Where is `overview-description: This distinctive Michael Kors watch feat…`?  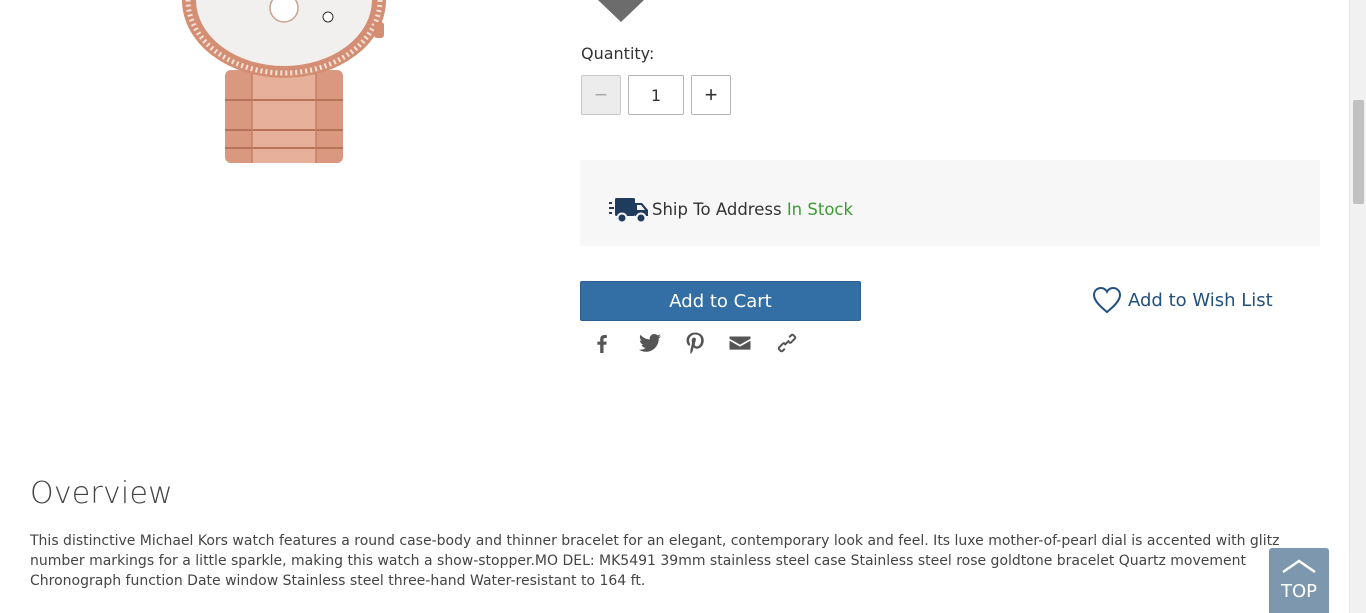 overview-description: This distinctive Michael Kors watch feat… is located at coordinates (655, 561).